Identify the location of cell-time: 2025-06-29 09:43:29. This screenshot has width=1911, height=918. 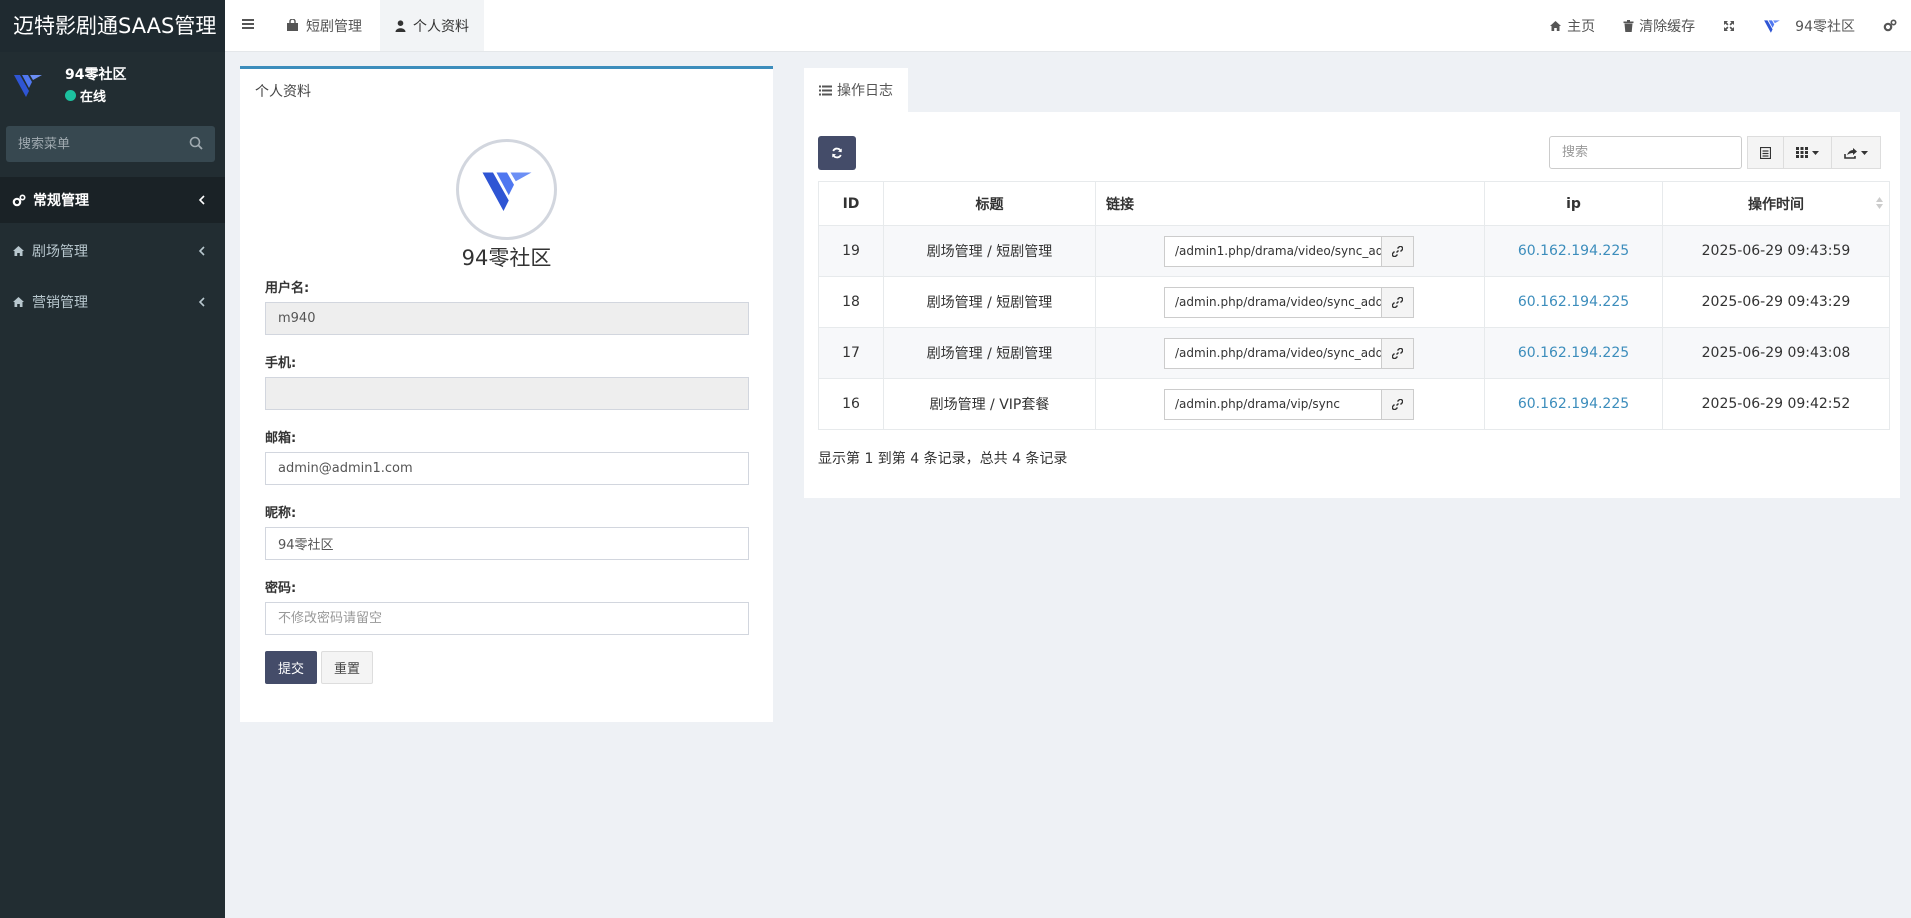
(1776, 302).